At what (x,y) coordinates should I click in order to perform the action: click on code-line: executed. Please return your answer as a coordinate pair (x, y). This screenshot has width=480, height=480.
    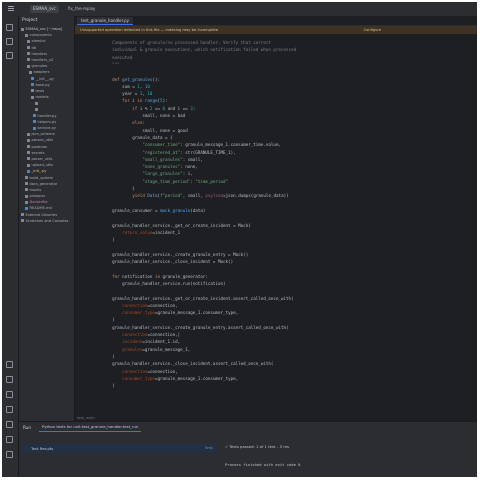
    Looking at the image, I should click on (117, 57).